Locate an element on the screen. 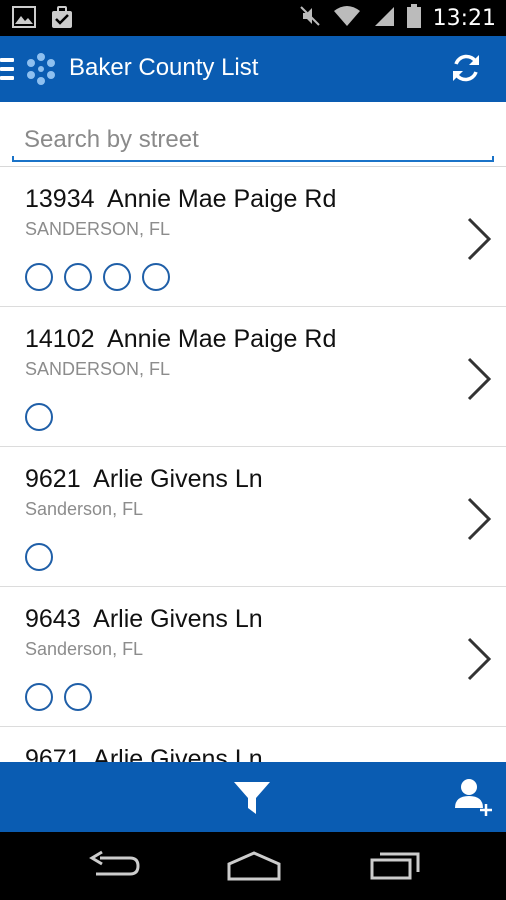 This screenshot has width=506, height=900. menu-icon is located at coordinates (7, 69).